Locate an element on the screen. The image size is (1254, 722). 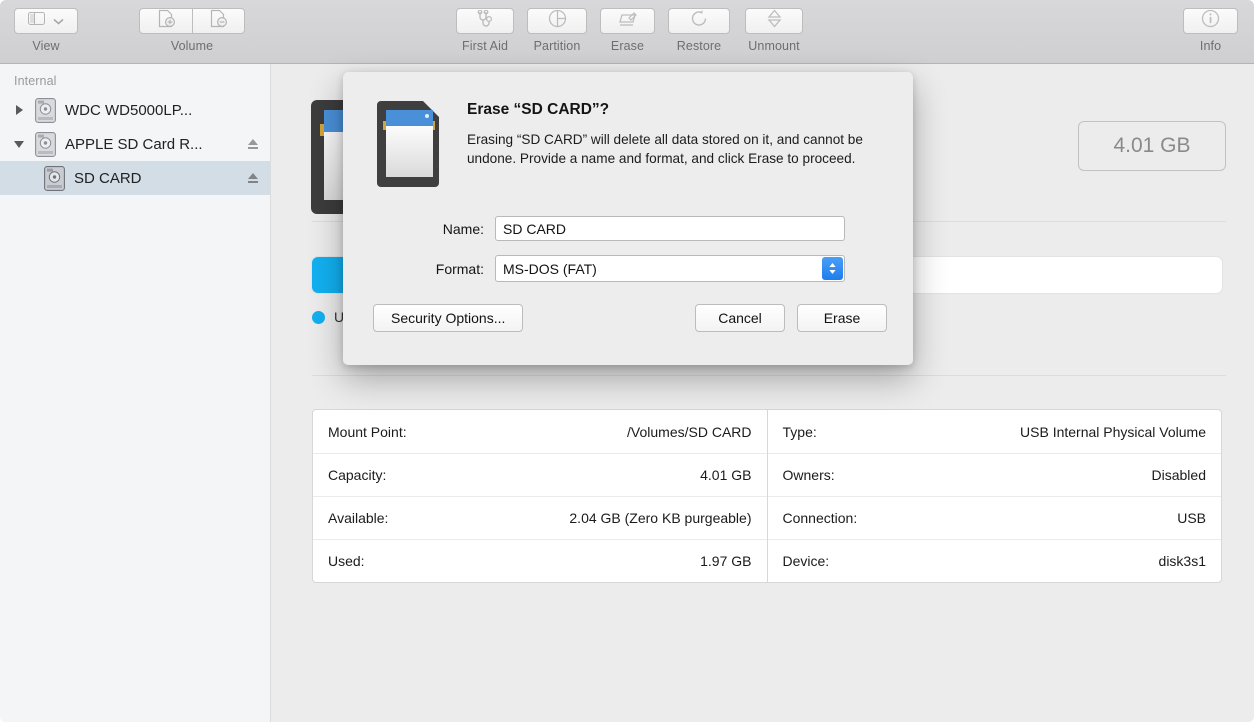
erase-button is located at coordinates (627, 21).